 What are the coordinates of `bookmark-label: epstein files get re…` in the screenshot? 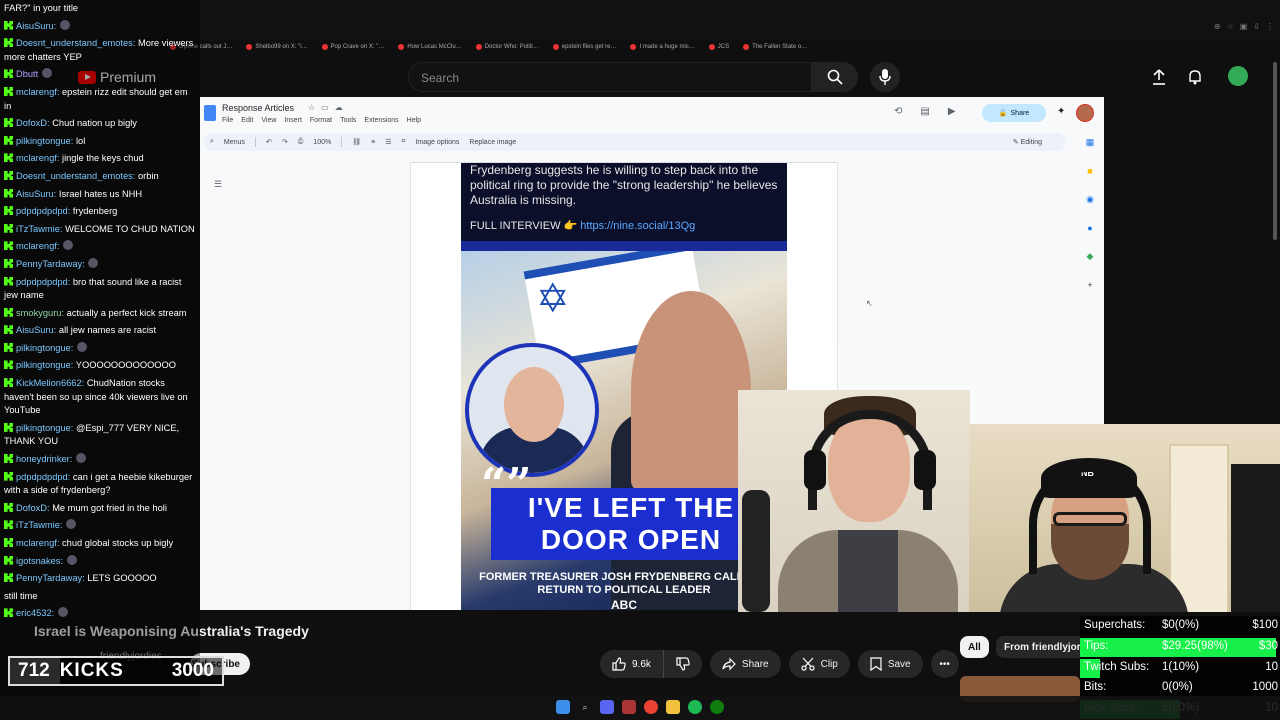 It's located at (589, 47).